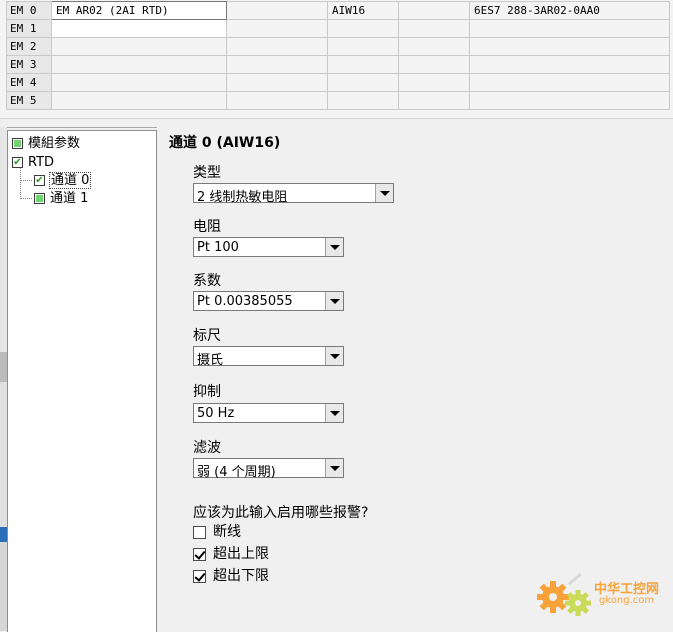 The height and width of the screenshot is (632, 673). Describe the element at coordinates (207, 448) in the screenshot. I see `filter-label: 滤波` at that location.